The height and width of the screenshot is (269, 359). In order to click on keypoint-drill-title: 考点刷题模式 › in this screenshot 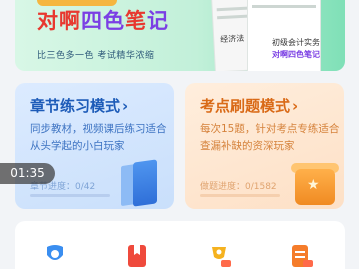, I will do `click(249, 105)`.